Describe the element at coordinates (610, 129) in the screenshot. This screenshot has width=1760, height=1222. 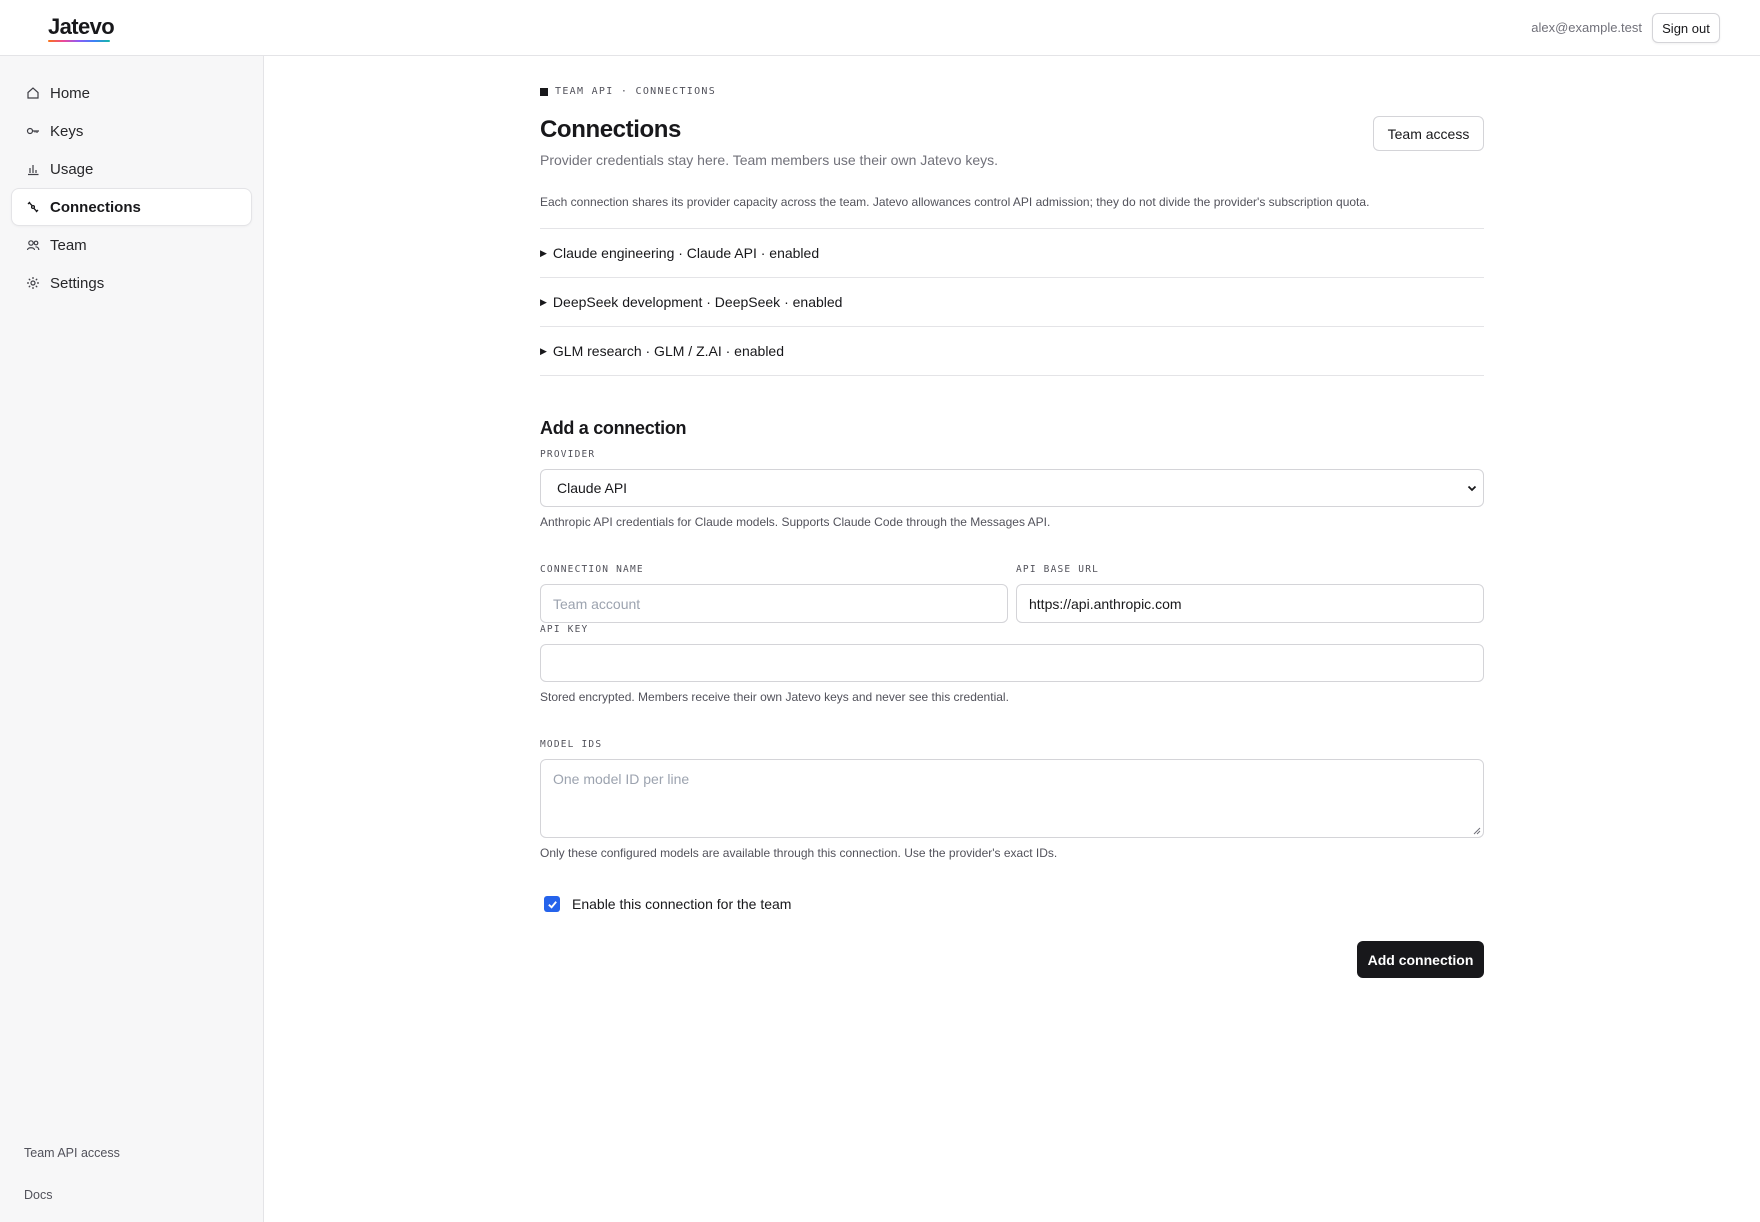
I see `page-title: Connections` at that location.